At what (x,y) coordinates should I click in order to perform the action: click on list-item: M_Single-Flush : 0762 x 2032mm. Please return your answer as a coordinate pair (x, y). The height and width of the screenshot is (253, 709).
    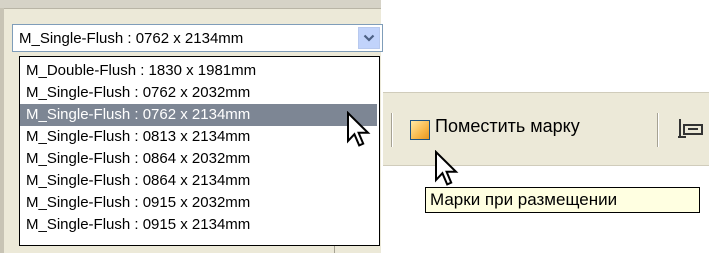
    Looking at the image, I should click on (198, 93).